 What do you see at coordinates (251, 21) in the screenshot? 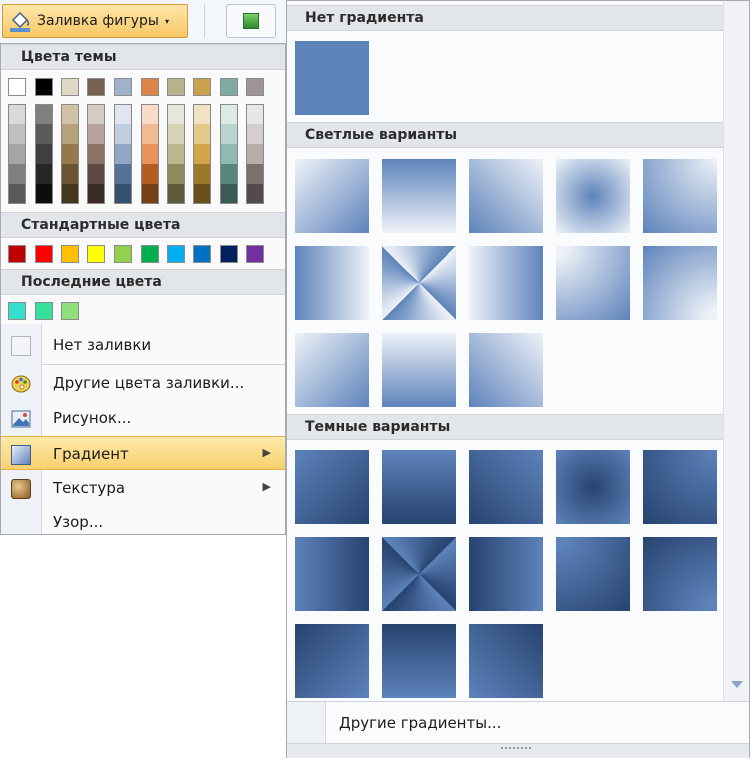
I see `shape-style-button` at bounding box center [251, 21].